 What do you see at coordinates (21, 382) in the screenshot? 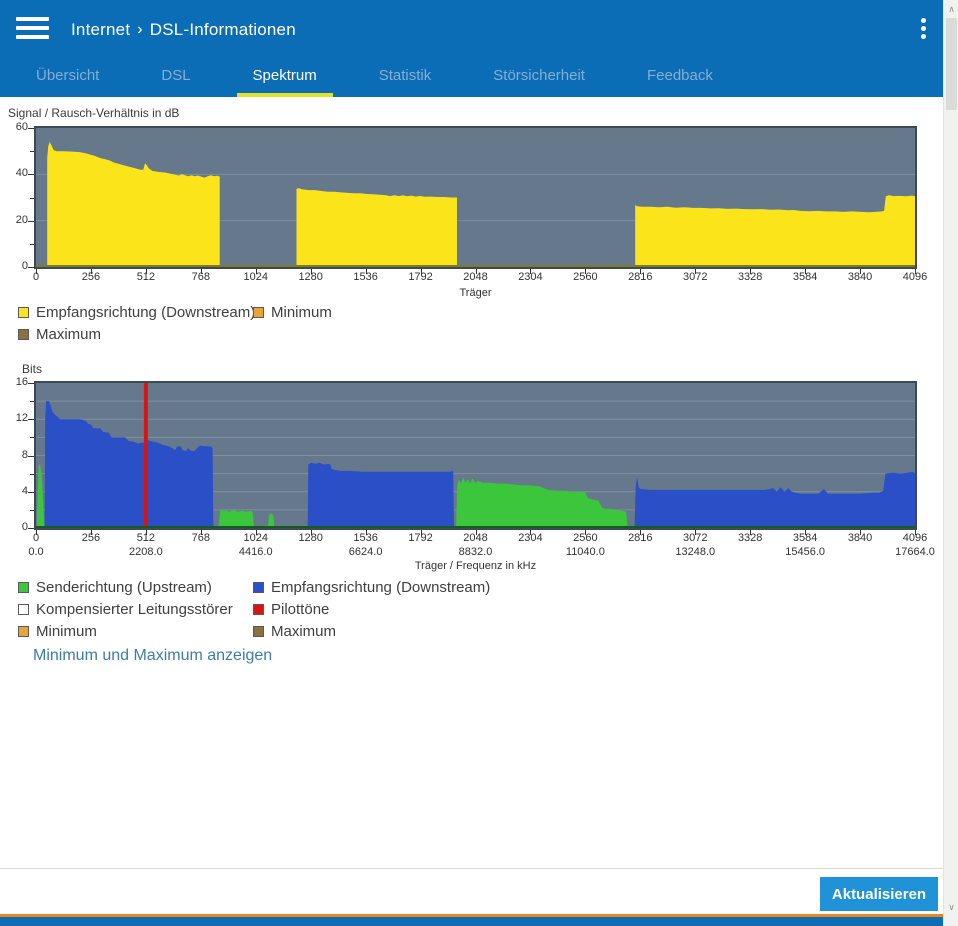
I see `y-tick-label: 16` at bounding box center [21, 382].